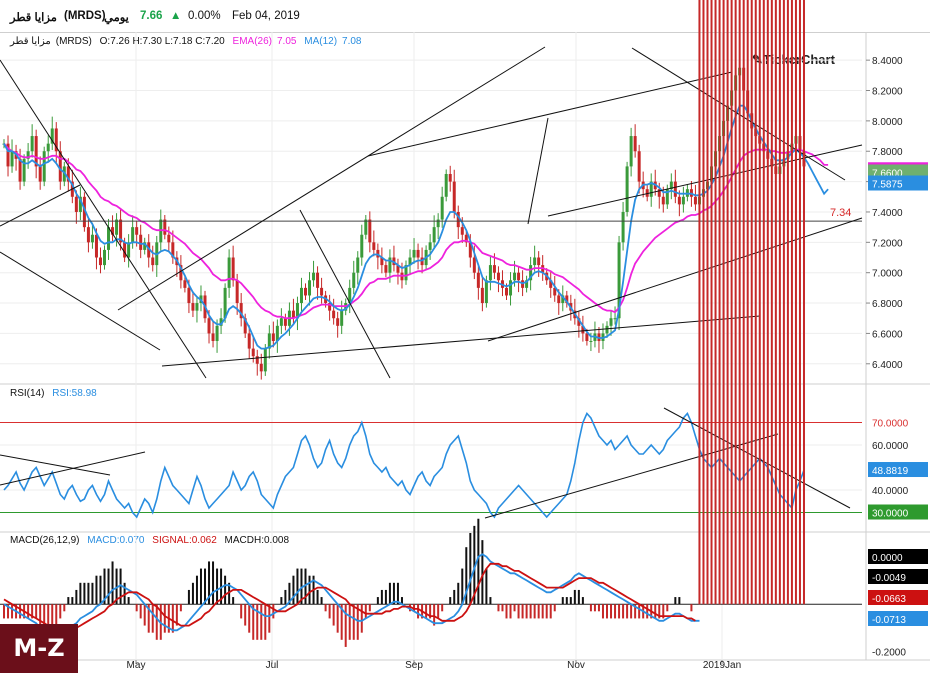  I want to click on mz-logo: M-Z, so click(39, 648).